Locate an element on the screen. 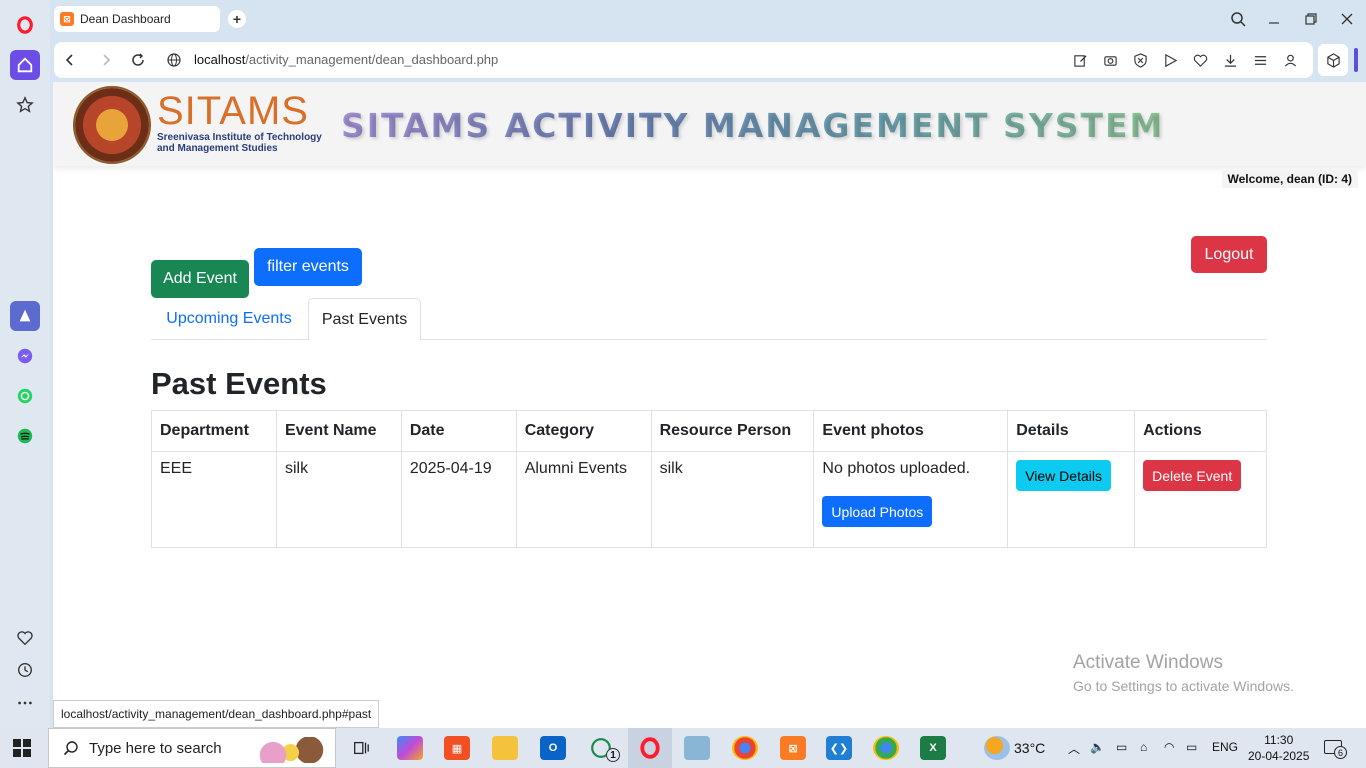 The height and width of the screenshot is (768, 1366). bookmarks-star-icon is located at coordinates (25, 105).